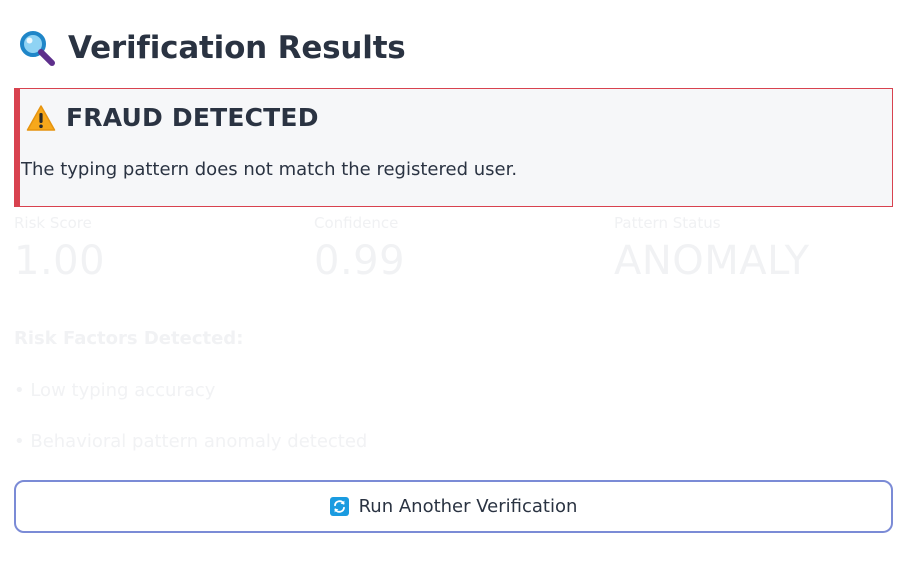  I want to click on risk-factors-title: Risk Factors Detected:, so click(129, 338).